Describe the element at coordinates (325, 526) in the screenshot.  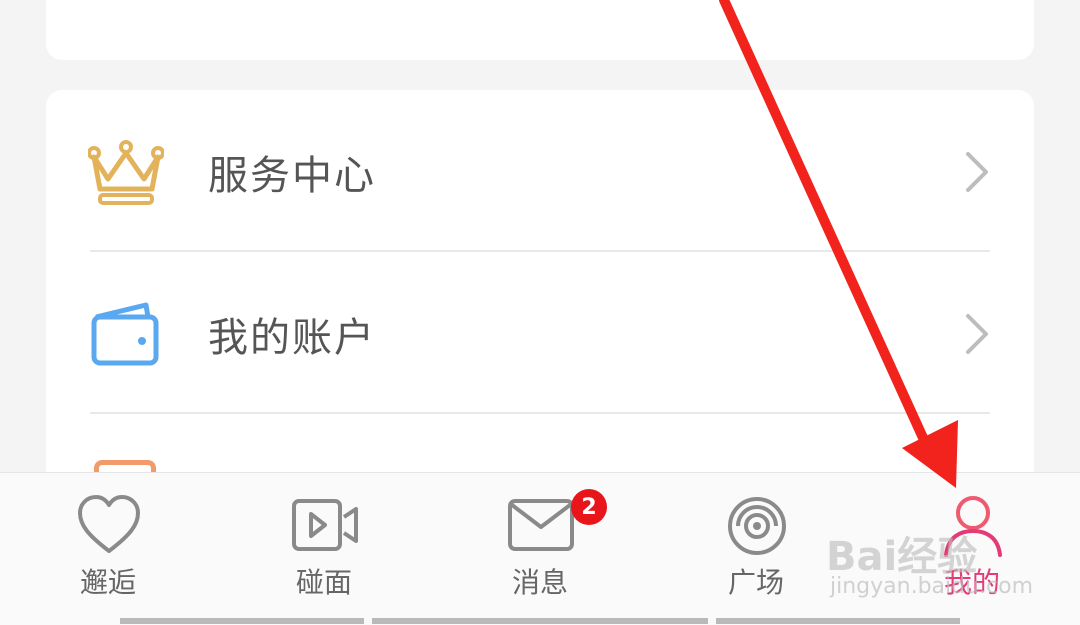
I see `video-icon` at that location.